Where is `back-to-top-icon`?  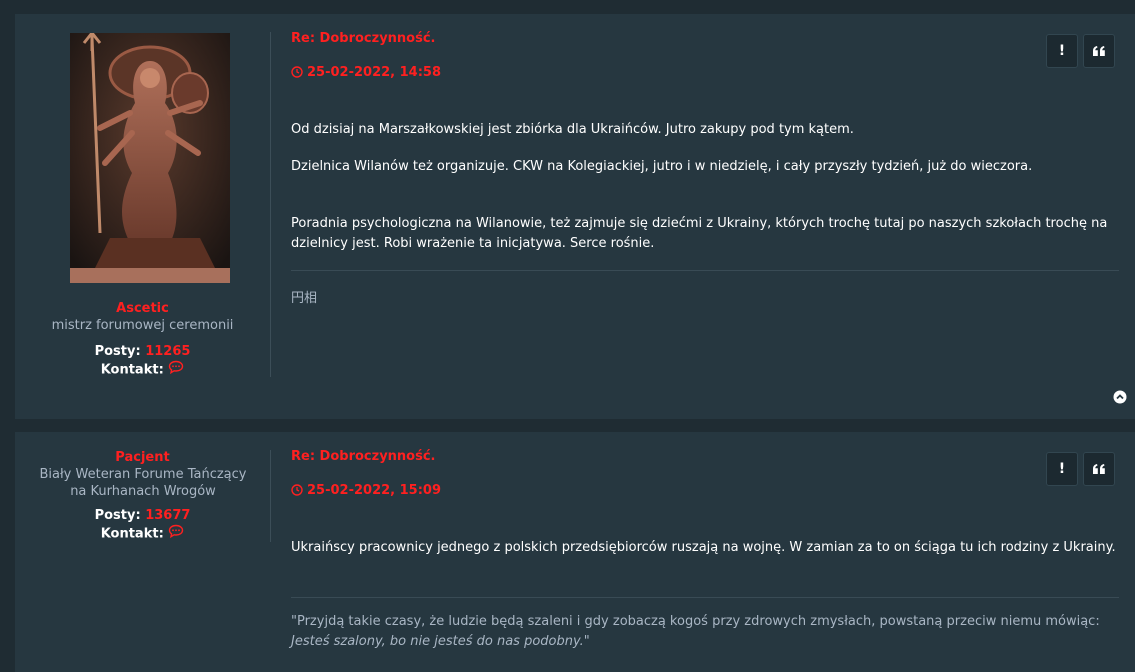
back-to-top-icon is located at coordinates (1120, 396).